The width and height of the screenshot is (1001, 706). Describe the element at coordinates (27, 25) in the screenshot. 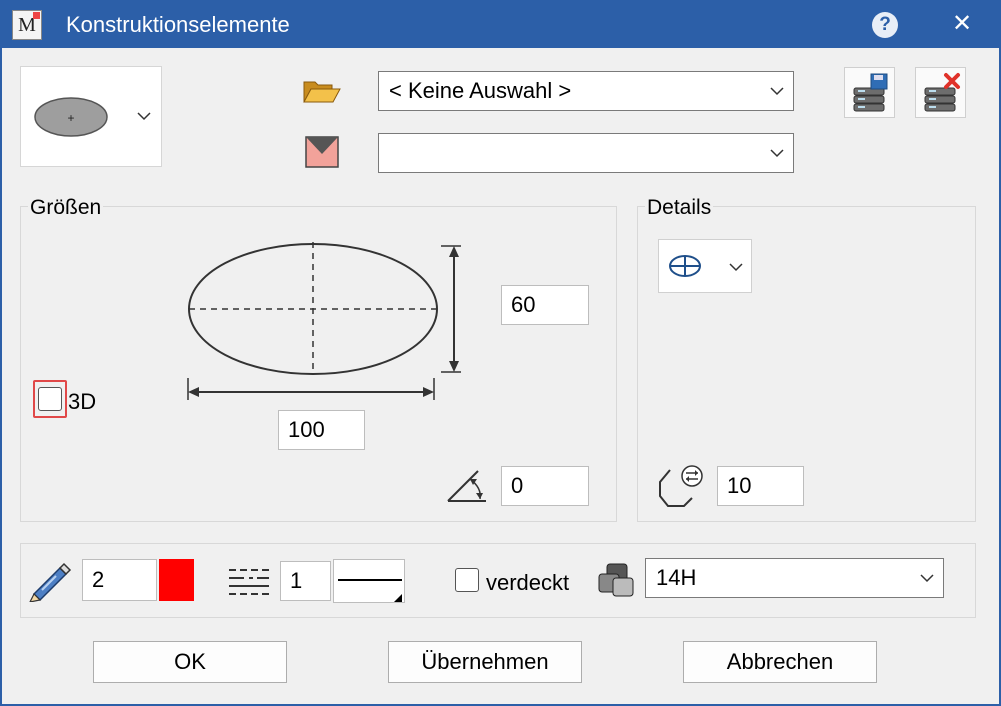

I see `app-logo-icon: M` at that location.